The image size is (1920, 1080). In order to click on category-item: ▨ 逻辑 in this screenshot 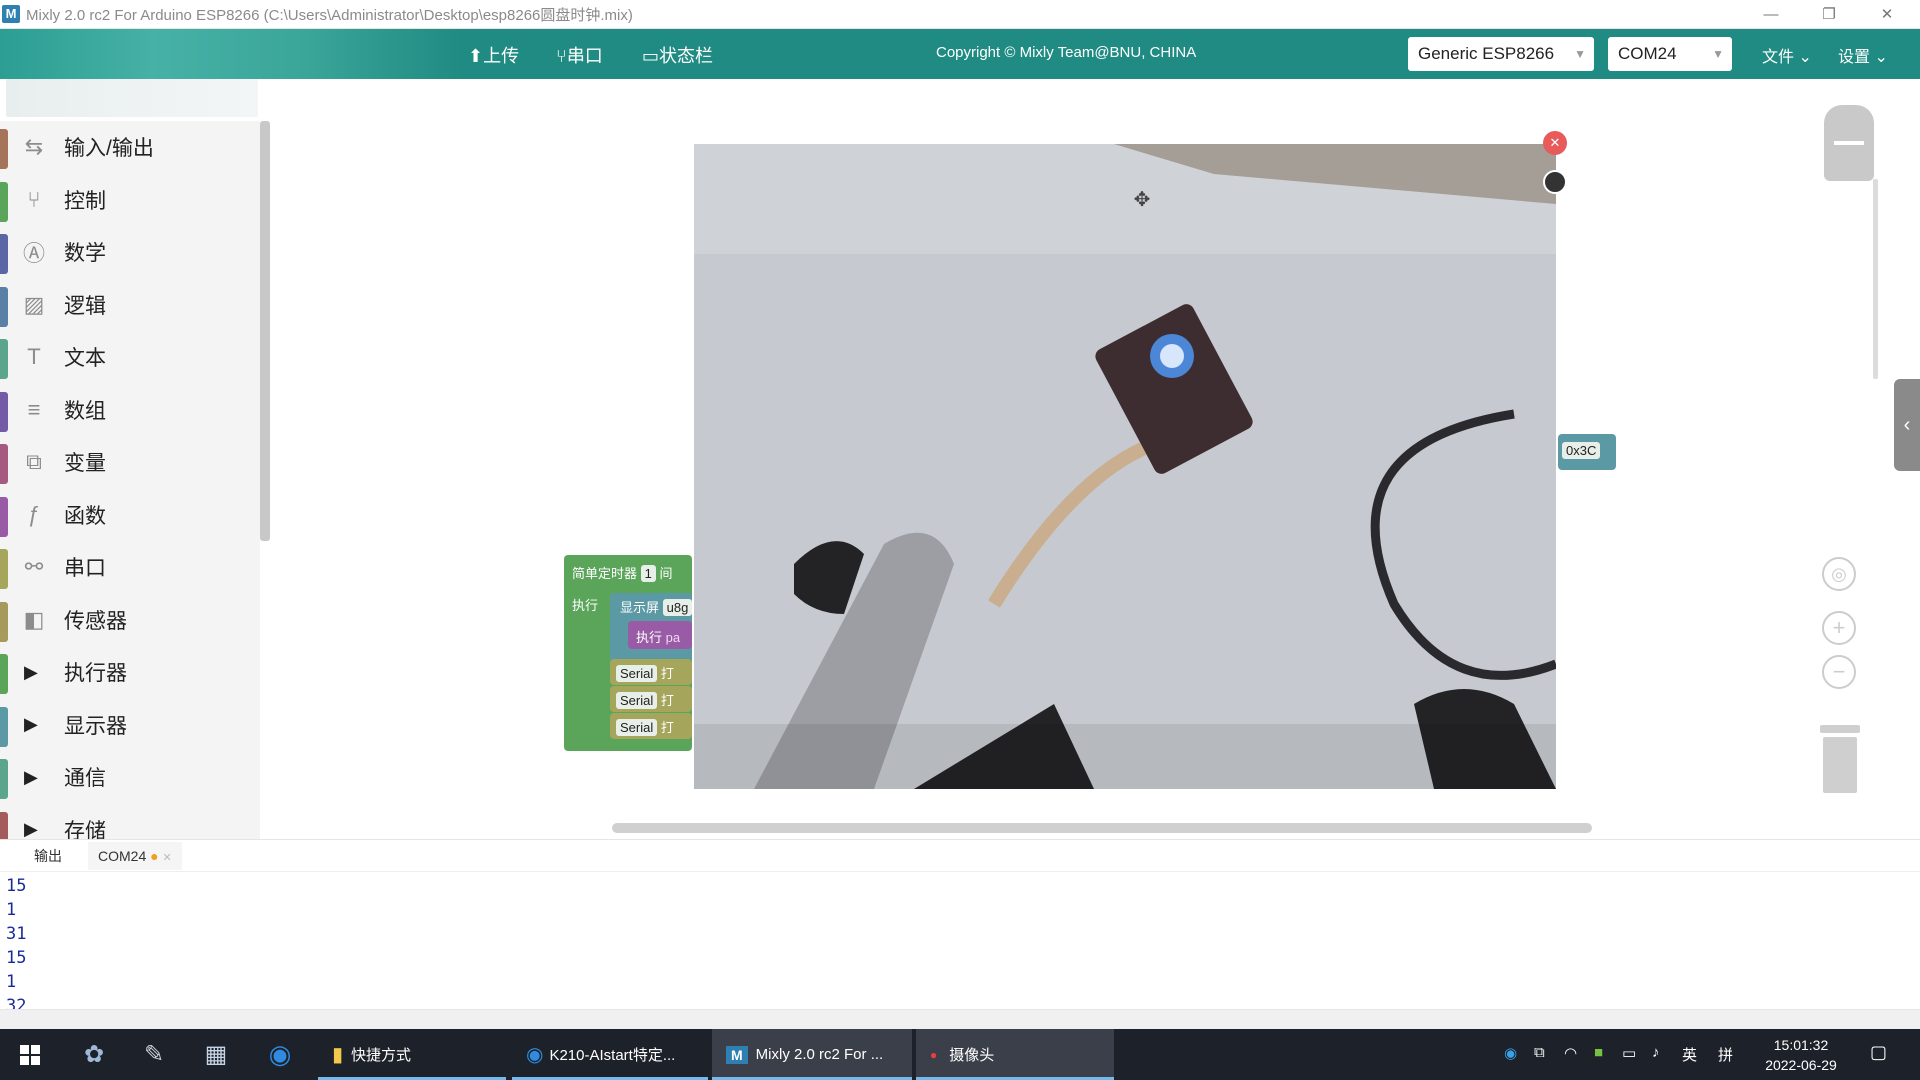, I will do `click(130, 305)`.